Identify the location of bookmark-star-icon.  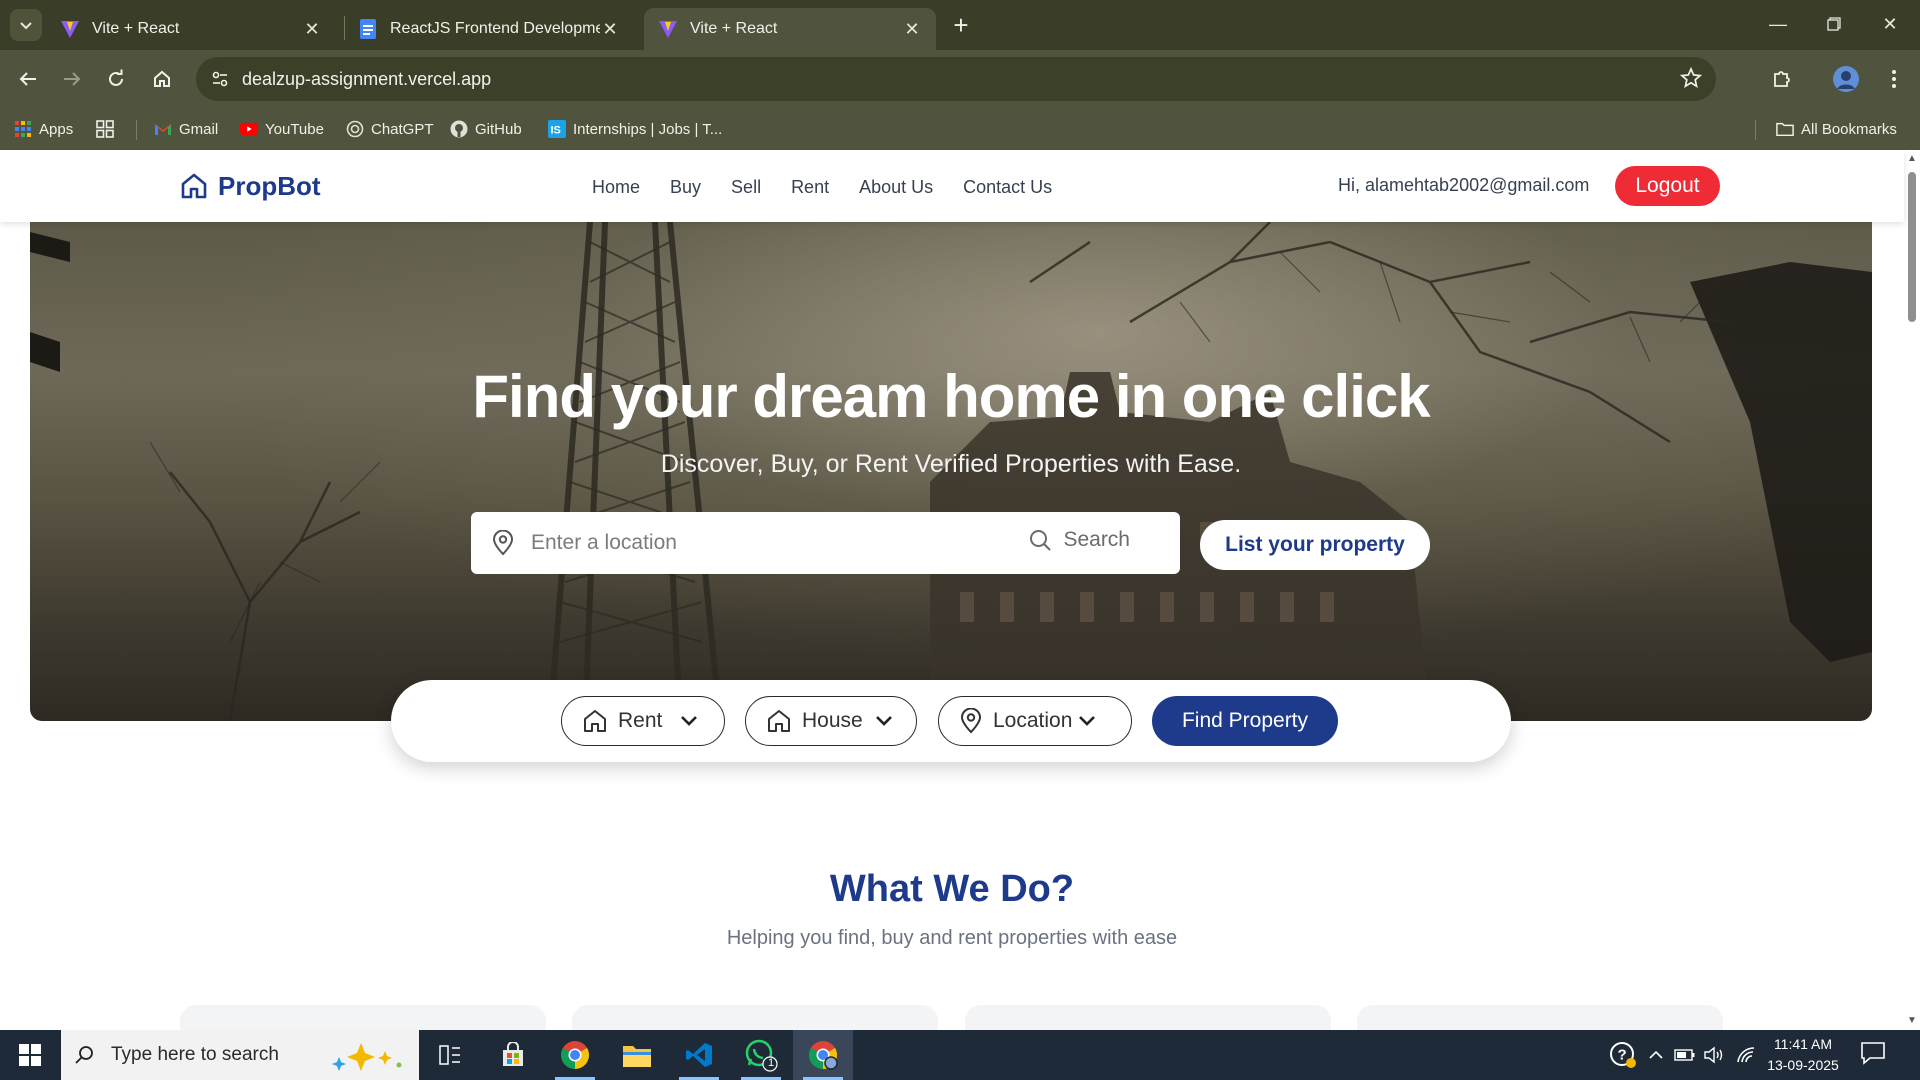
(1691, 80).